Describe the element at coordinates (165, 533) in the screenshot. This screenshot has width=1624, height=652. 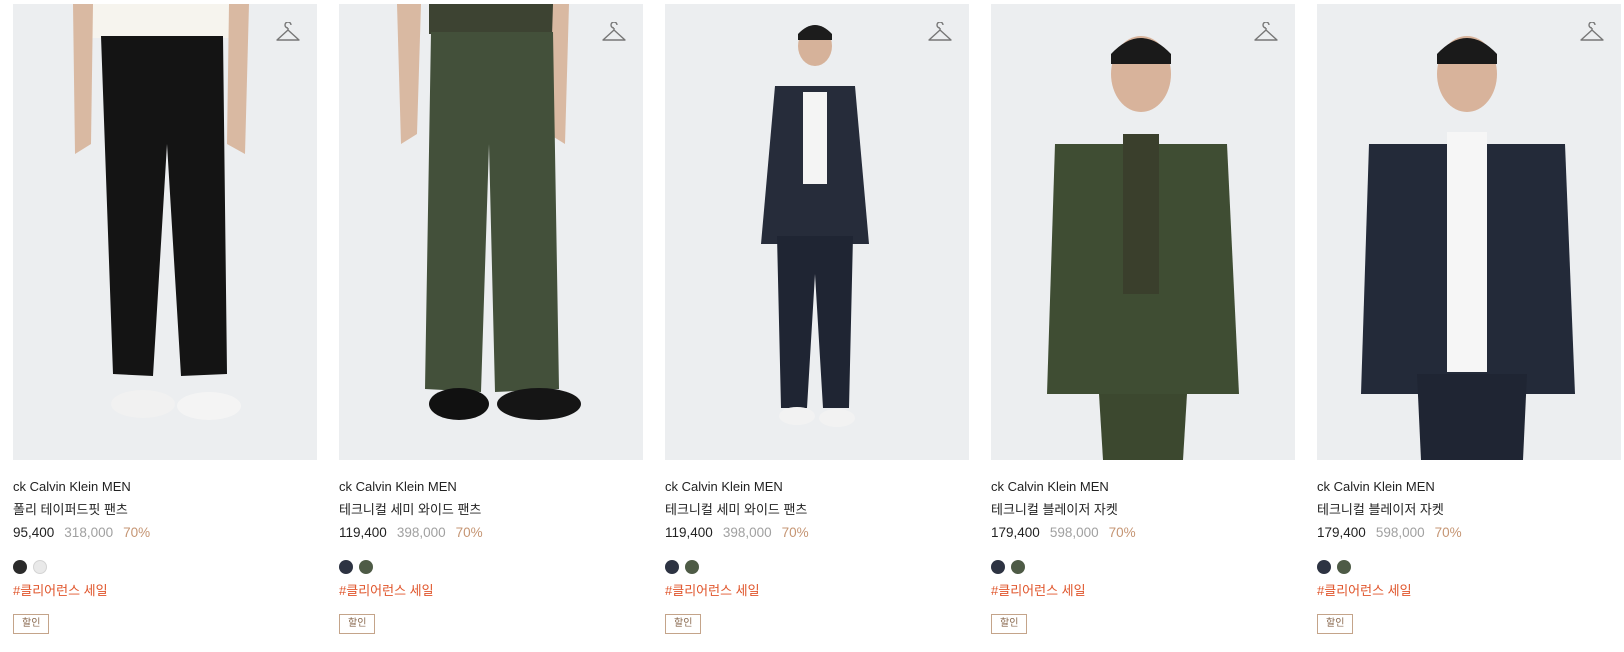
I see `product-prices: 95,400 318,000 70%` at that location.